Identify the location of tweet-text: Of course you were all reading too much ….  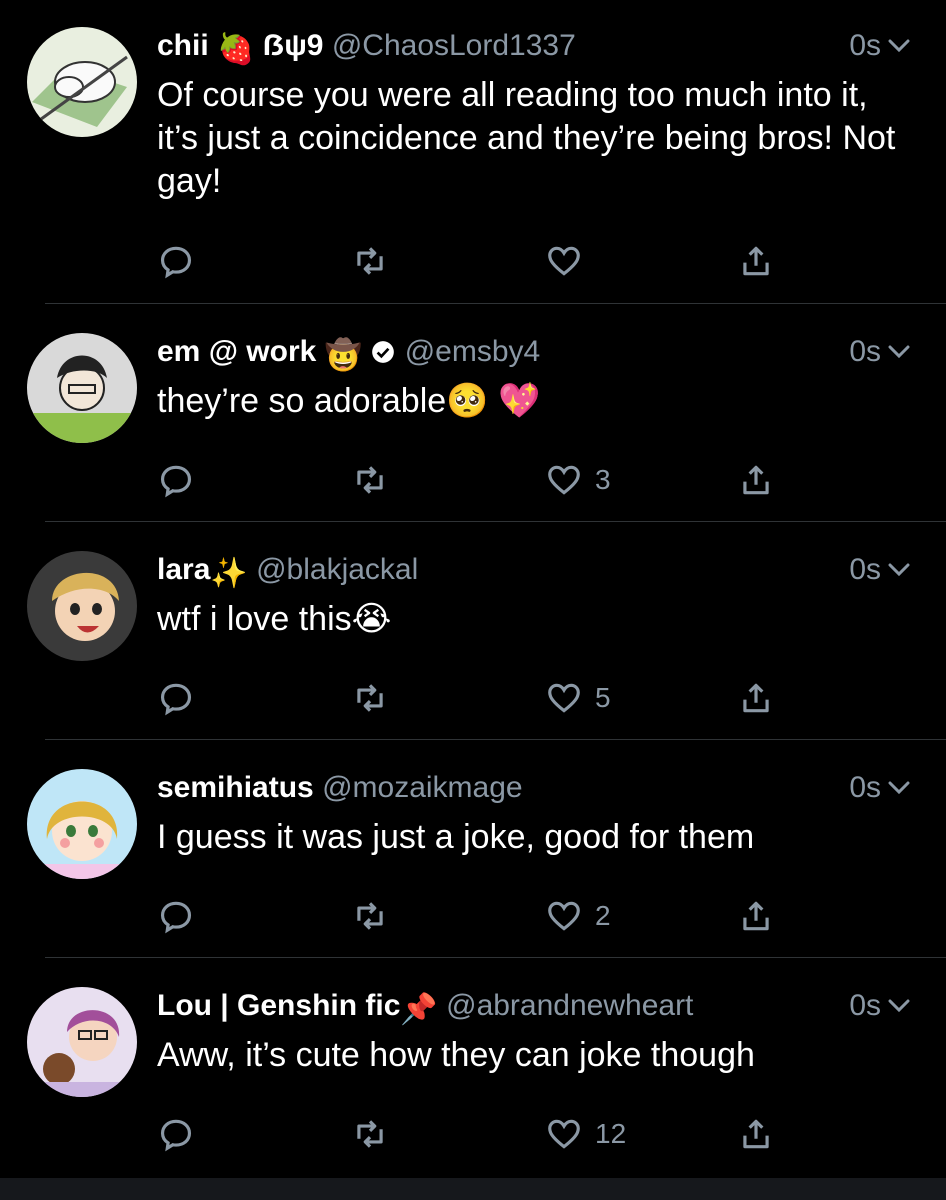
(526, 138).